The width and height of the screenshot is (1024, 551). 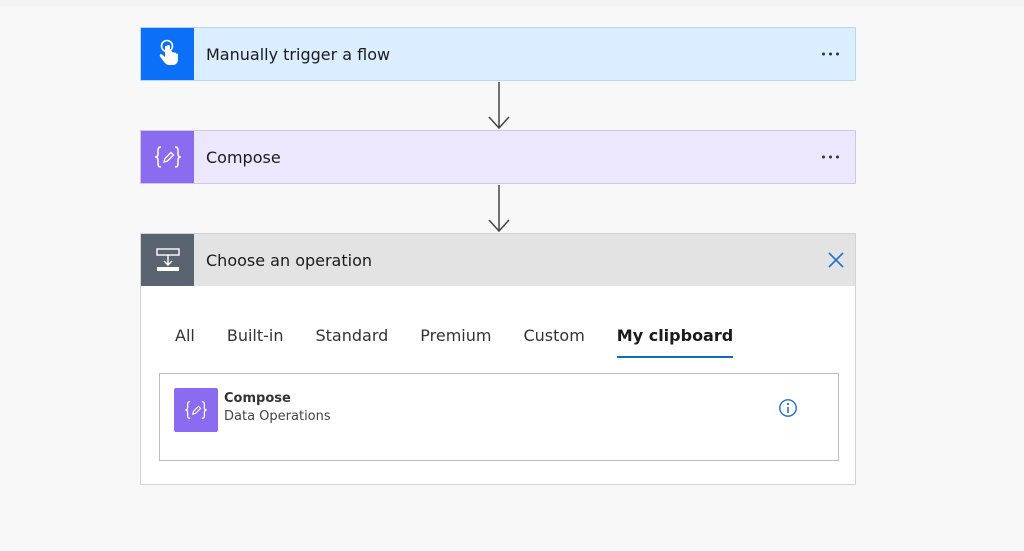 What do you see at coordinates (788, 408) in the screenshot?
I see `info-icon` at bounding box center [788, 408].